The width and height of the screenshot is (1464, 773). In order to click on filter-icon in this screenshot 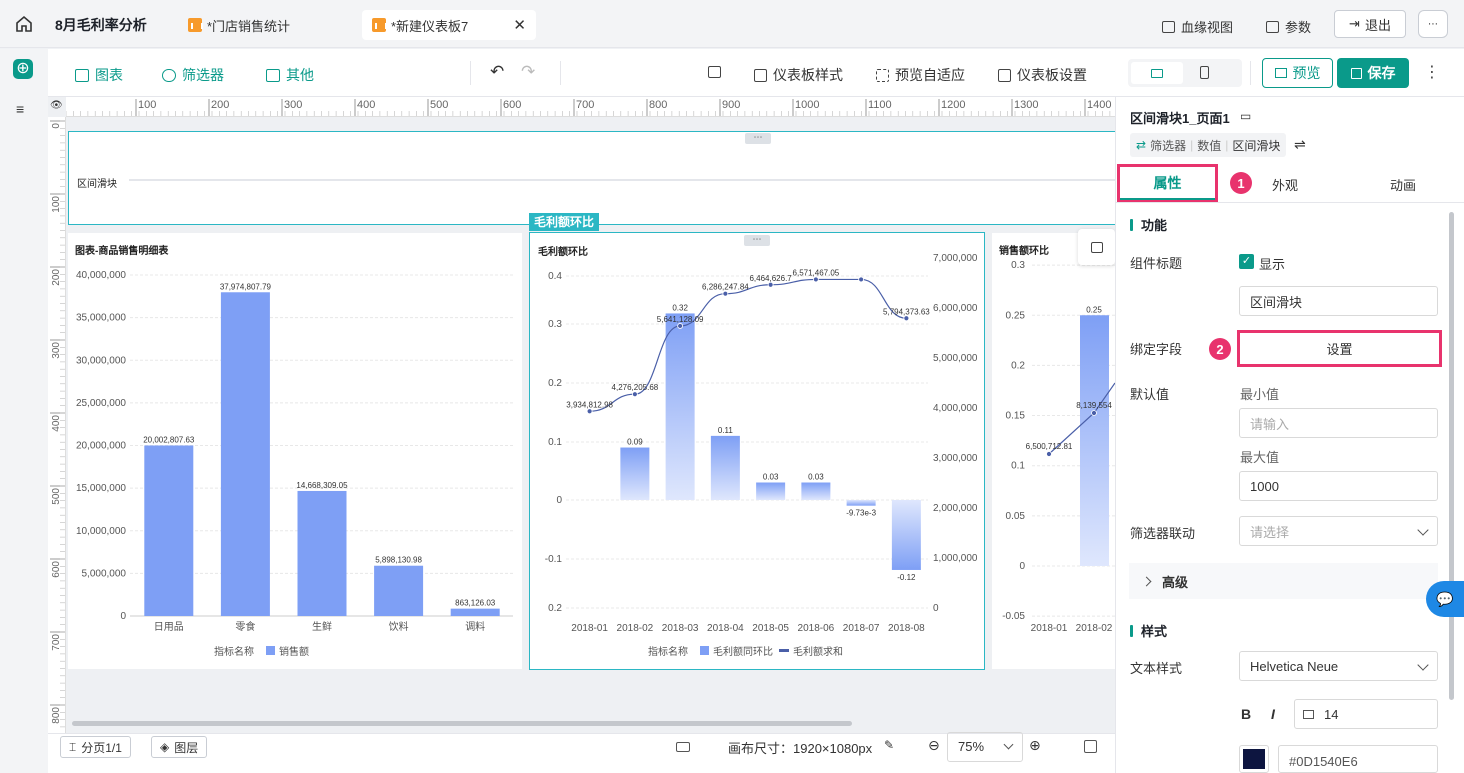, I will do `click(169, 75)`.